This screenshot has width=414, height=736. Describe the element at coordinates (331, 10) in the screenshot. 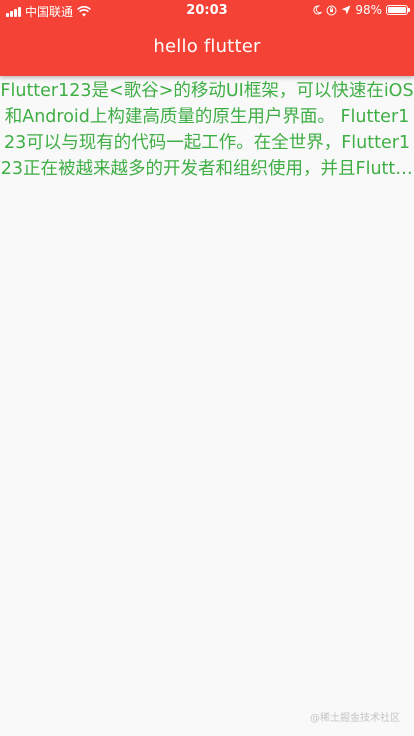

I see `orientation-lock-icon` at that location.